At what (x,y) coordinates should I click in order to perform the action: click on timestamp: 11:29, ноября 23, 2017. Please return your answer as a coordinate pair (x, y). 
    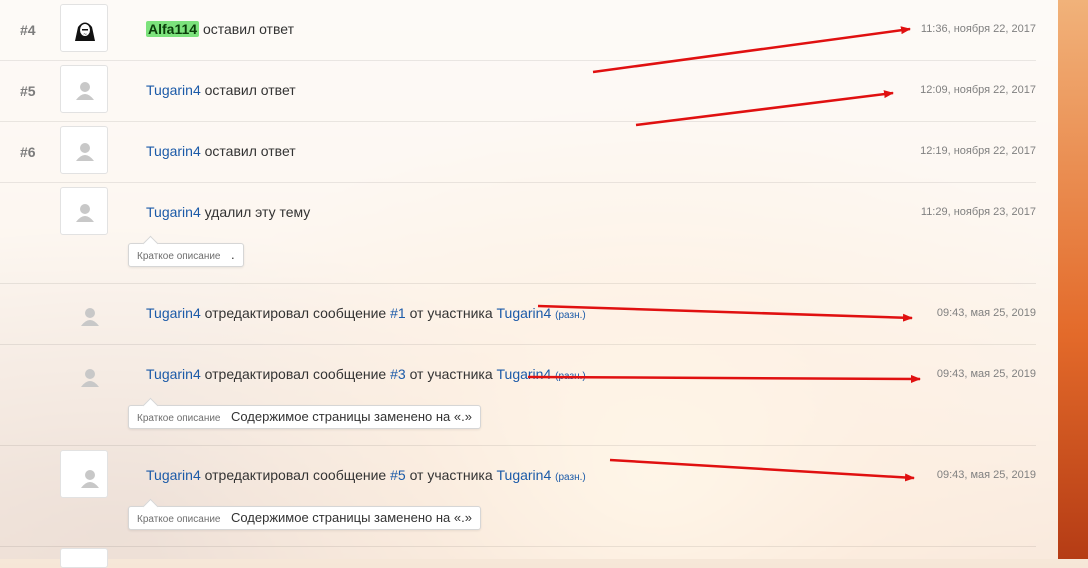
    Looking at the image, I should click on (978, 212).